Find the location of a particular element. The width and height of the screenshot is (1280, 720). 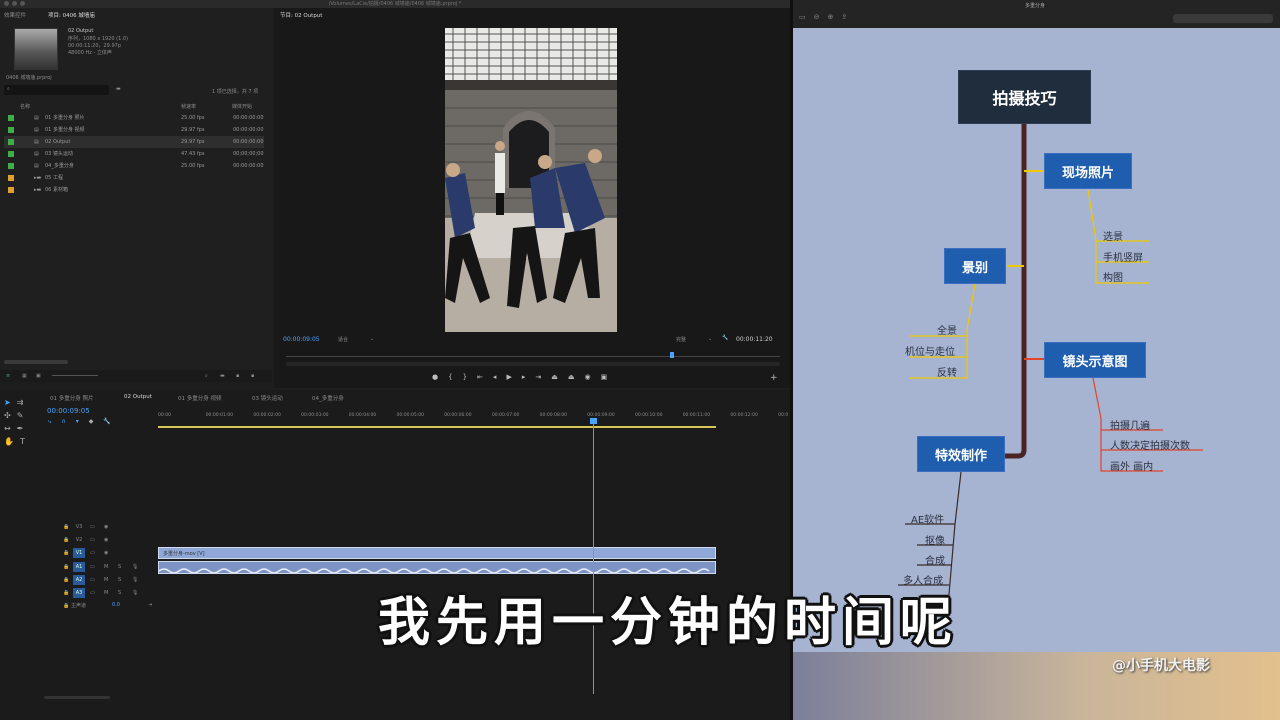

wrench-settings-icon: 🔧 is located at coordinates (106, 422).